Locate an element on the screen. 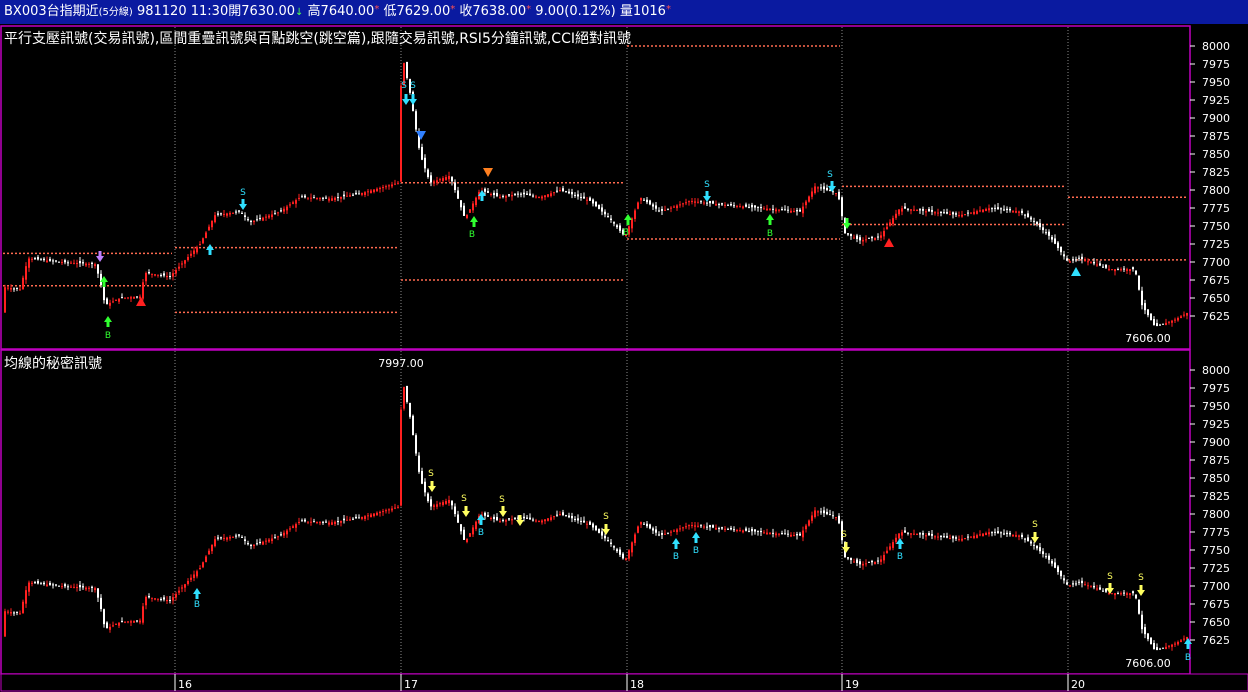 The image size is (1248, 692). y-tick-label: 7700 is located at coordinates (1216, 262).